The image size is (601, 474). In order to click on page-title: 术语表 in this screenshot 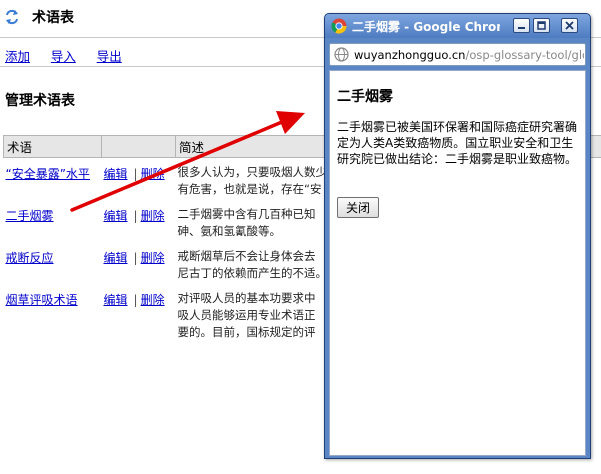, I will do `click(53, 18)`.